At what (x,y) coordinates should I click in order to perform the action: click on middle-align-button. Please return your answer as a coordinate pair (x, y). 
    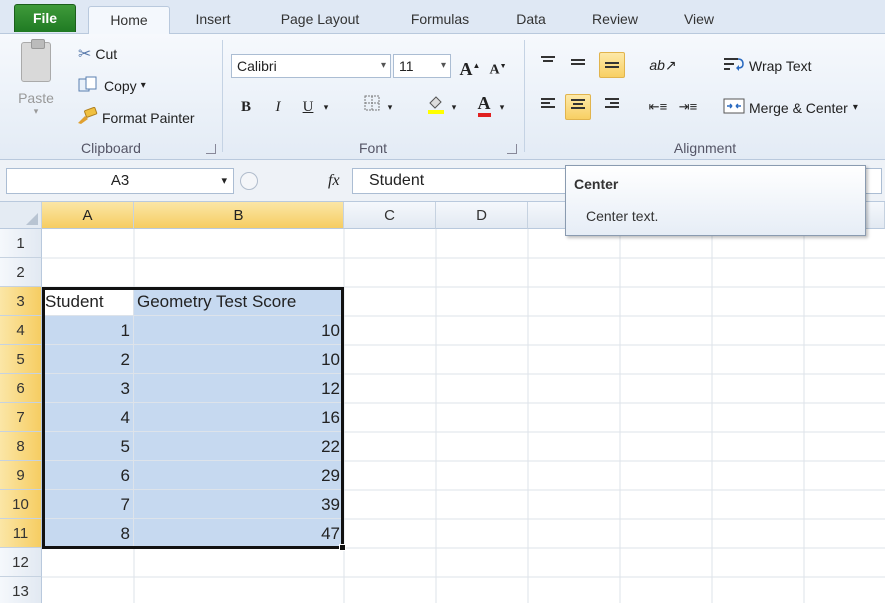
    Looking at the image, I should click on (578, 65).